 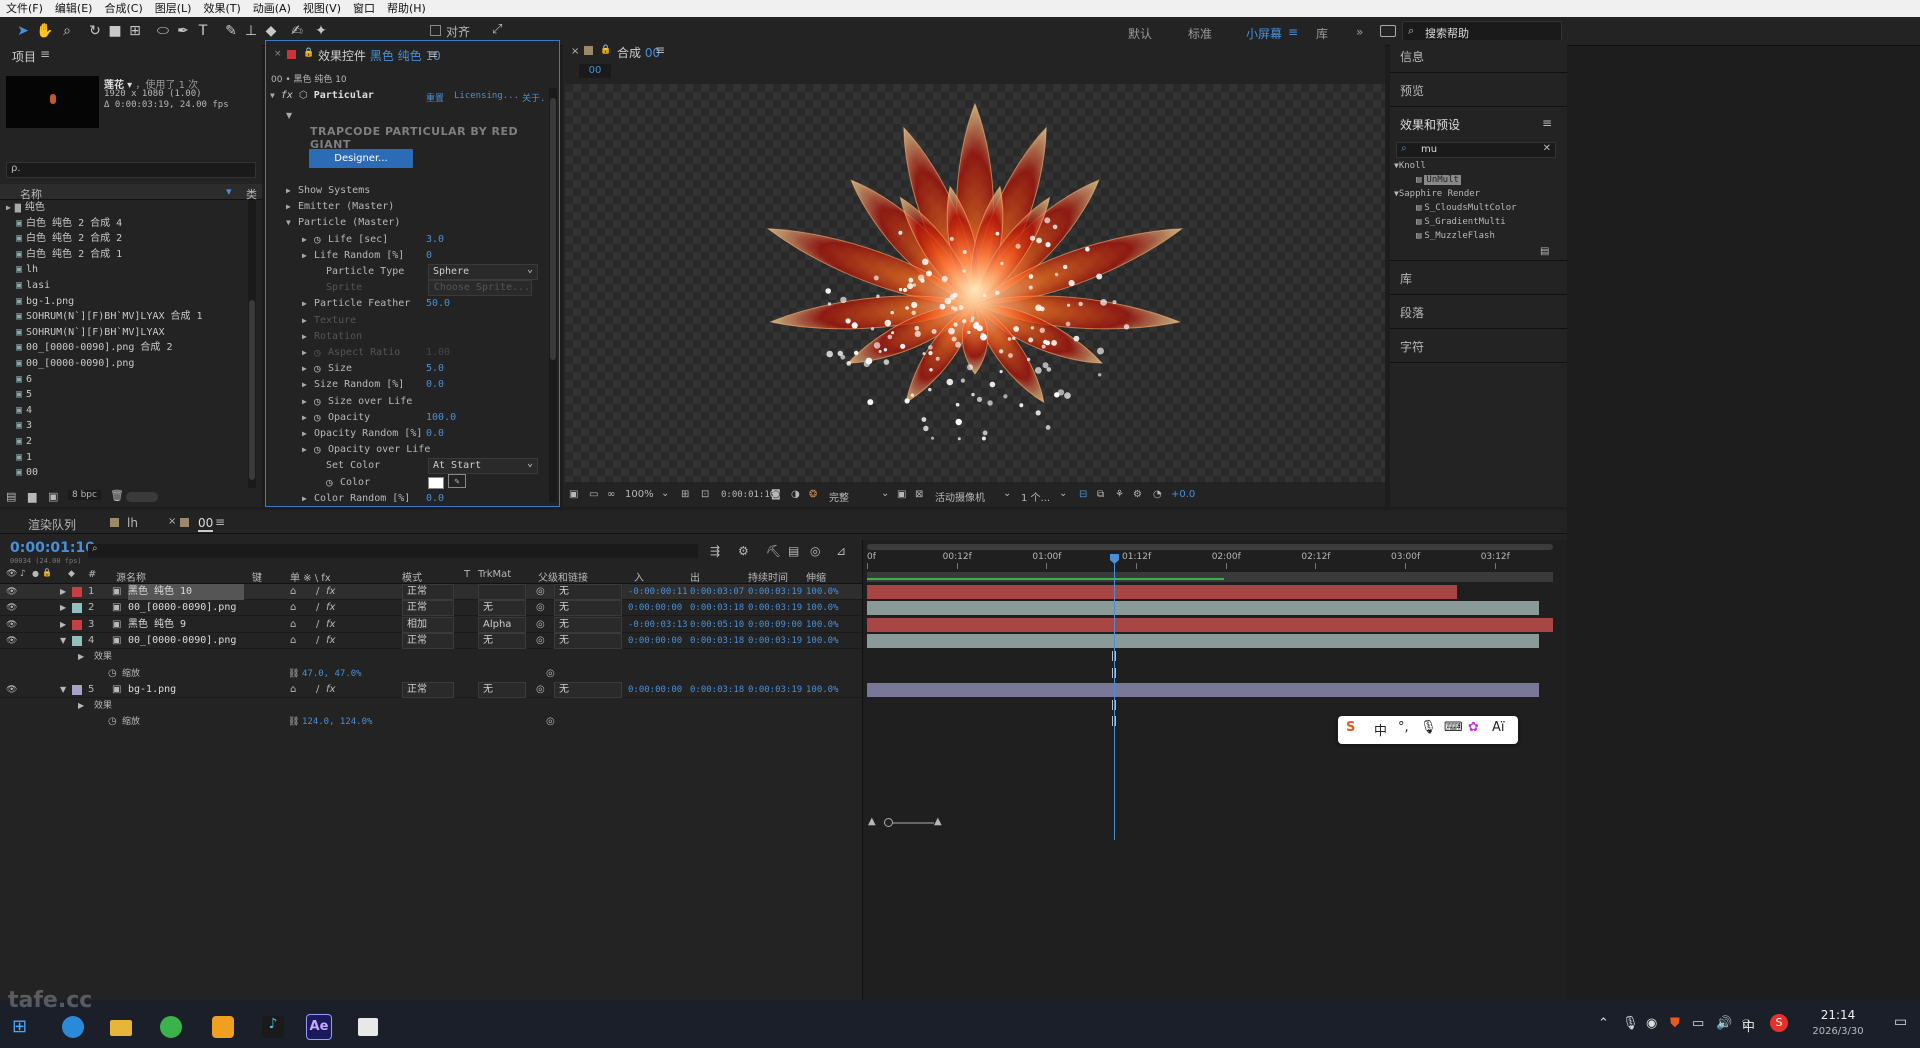 I want to click on param-select: Sphere ⌄, so click(x=483, y=272).